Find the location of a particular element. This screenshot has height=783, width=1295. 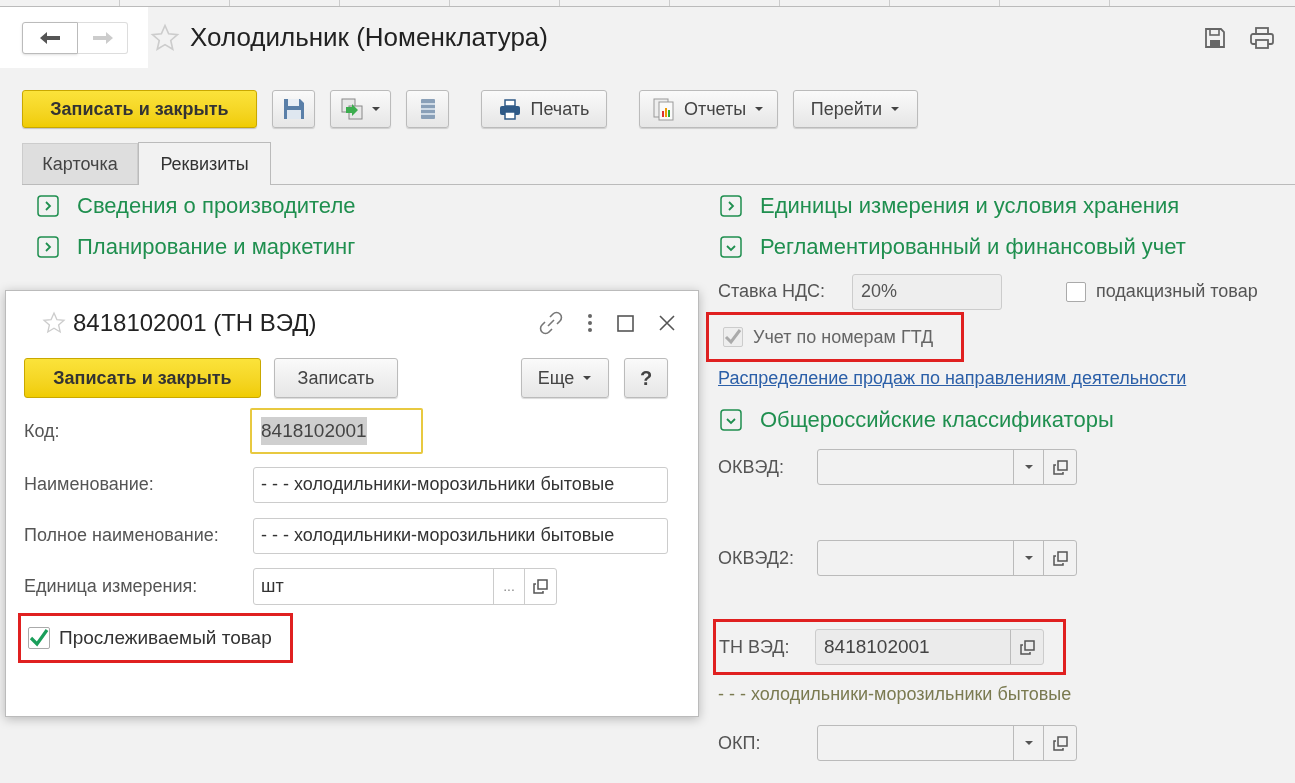

copy-menu-button is located at coordinates (360, 109).